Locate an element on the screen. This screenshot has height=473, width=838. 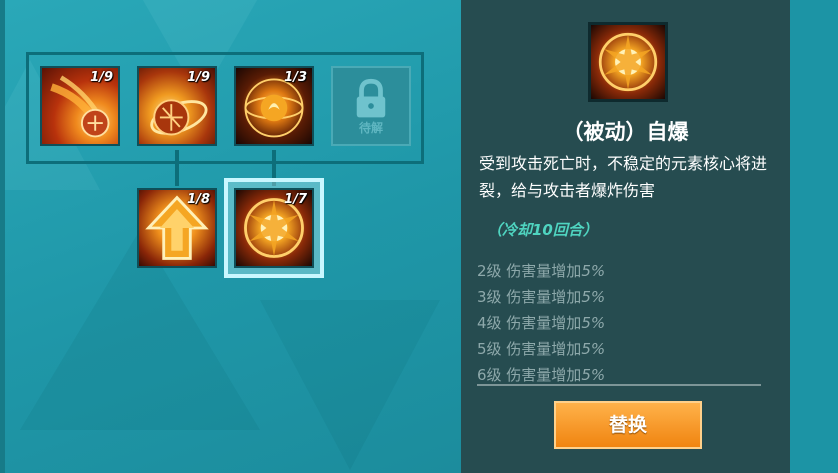
replace-button: 替换 is located at coordinates (628, 425).